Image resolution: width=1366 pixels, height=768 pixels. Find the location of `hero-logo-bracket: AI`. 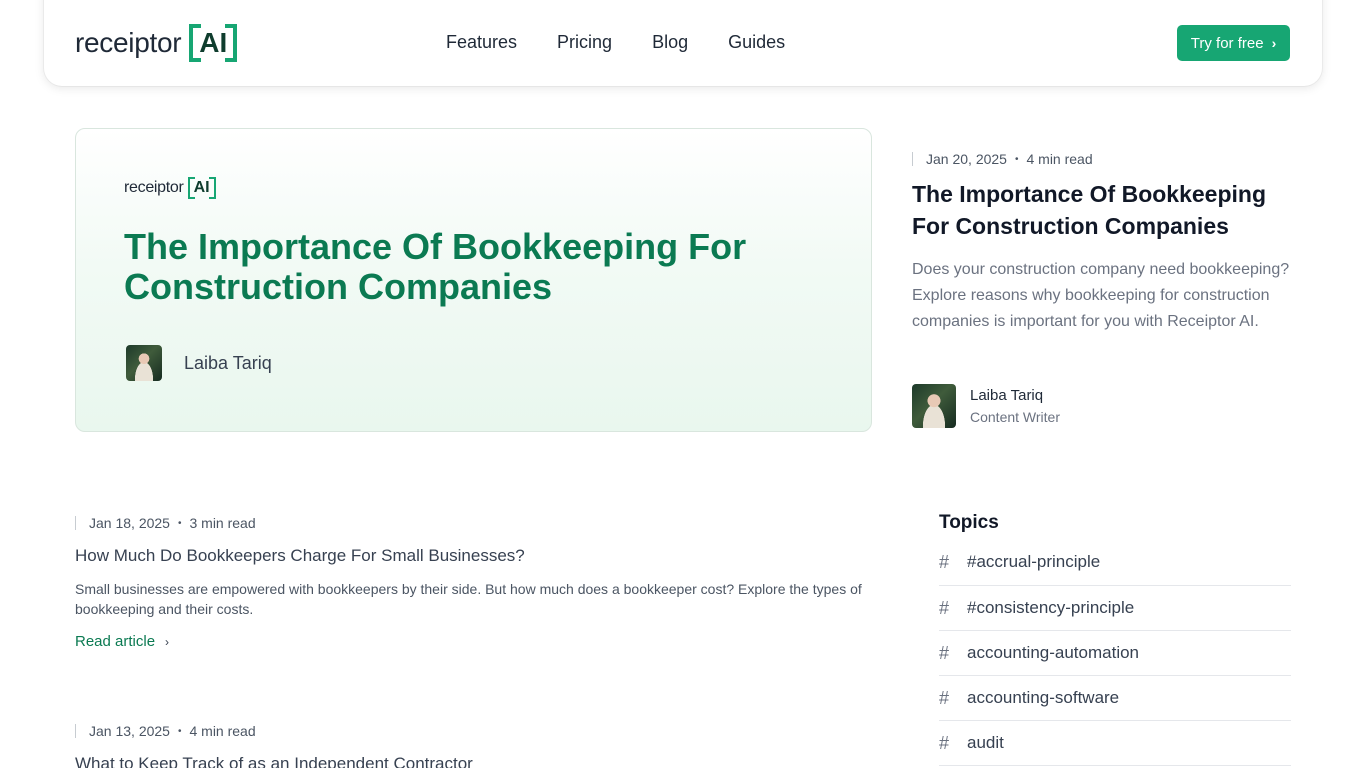

hero-logo-bracket: AI is located at coordinates (201, 188).